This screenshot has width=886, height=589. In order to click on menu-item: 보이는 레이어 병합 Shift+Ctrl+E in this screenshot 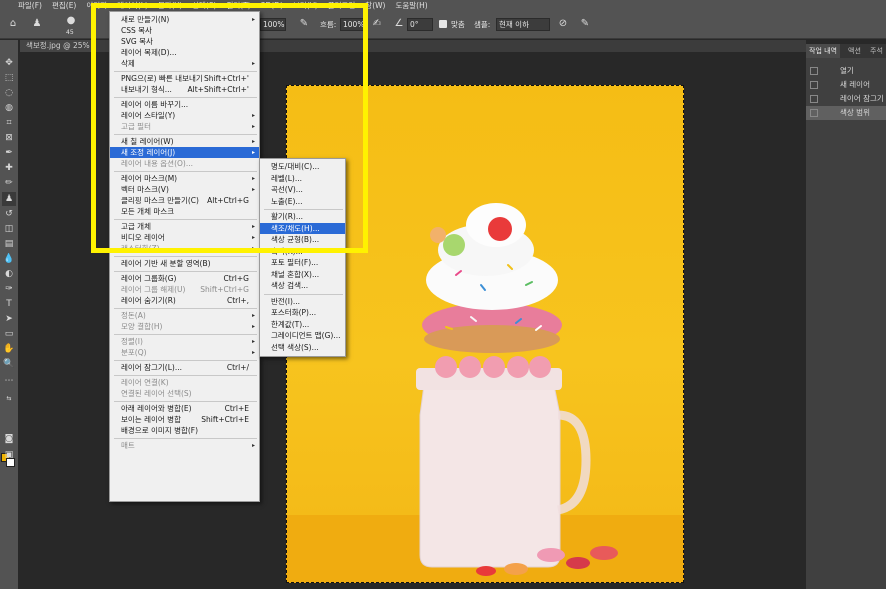, I will do `click(184, 419)`.